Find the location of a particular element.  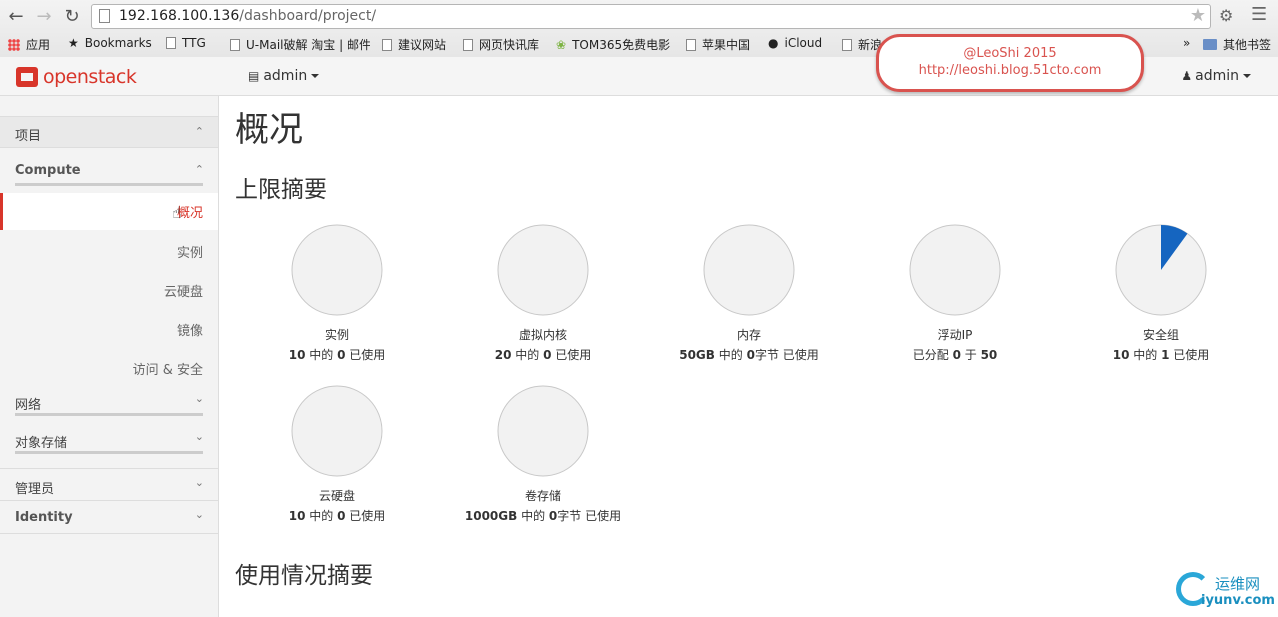

user-icon: ♟ is located at coordinates (1187, 76).